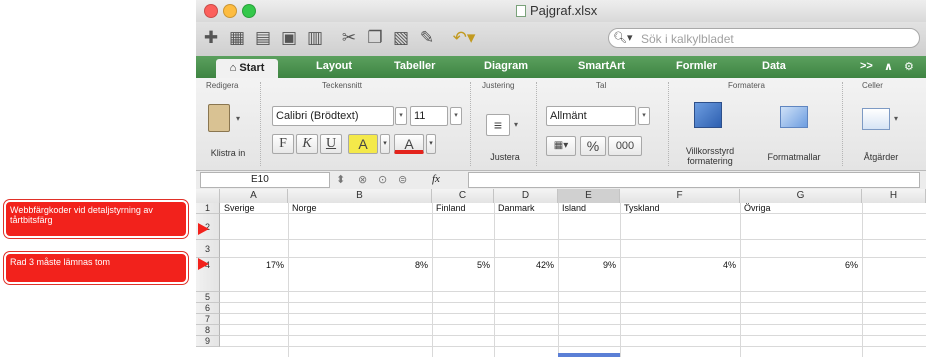  I want to click on underline-button: U, so click(331, 144).